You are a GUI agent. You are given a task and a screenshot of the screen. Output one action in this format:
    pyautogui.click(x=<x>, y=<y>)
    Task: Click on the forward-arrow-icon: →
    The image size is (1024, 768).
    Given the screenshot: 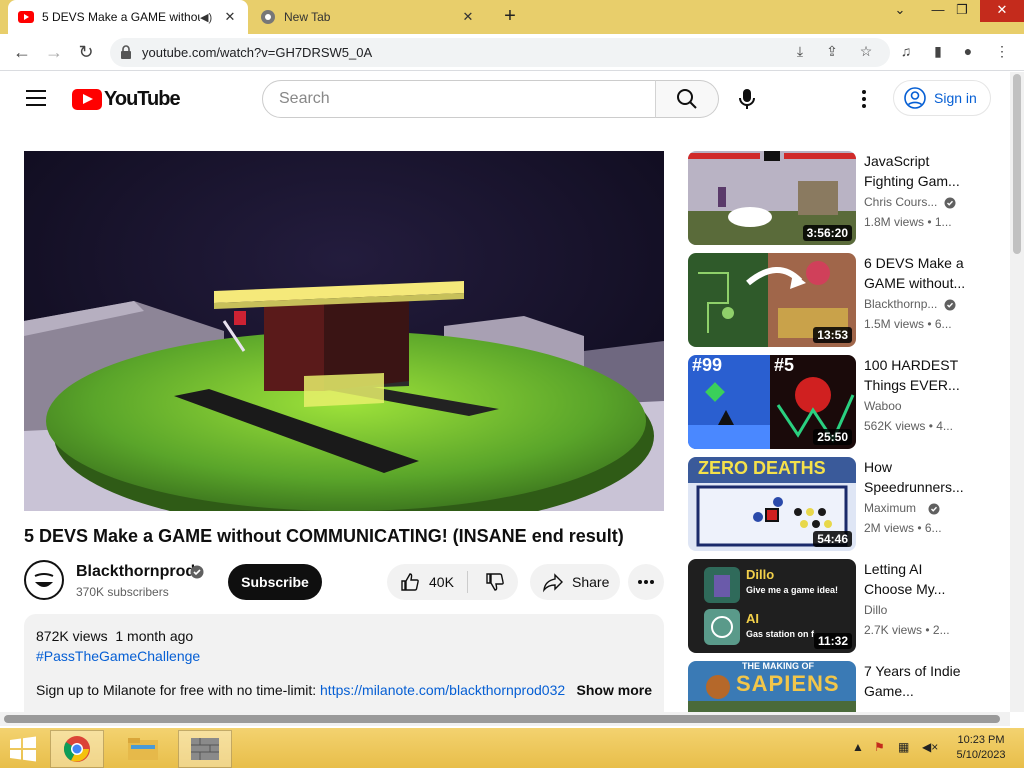 What is the action you would take?
    pyautogui.click(x=54, y=53)
    